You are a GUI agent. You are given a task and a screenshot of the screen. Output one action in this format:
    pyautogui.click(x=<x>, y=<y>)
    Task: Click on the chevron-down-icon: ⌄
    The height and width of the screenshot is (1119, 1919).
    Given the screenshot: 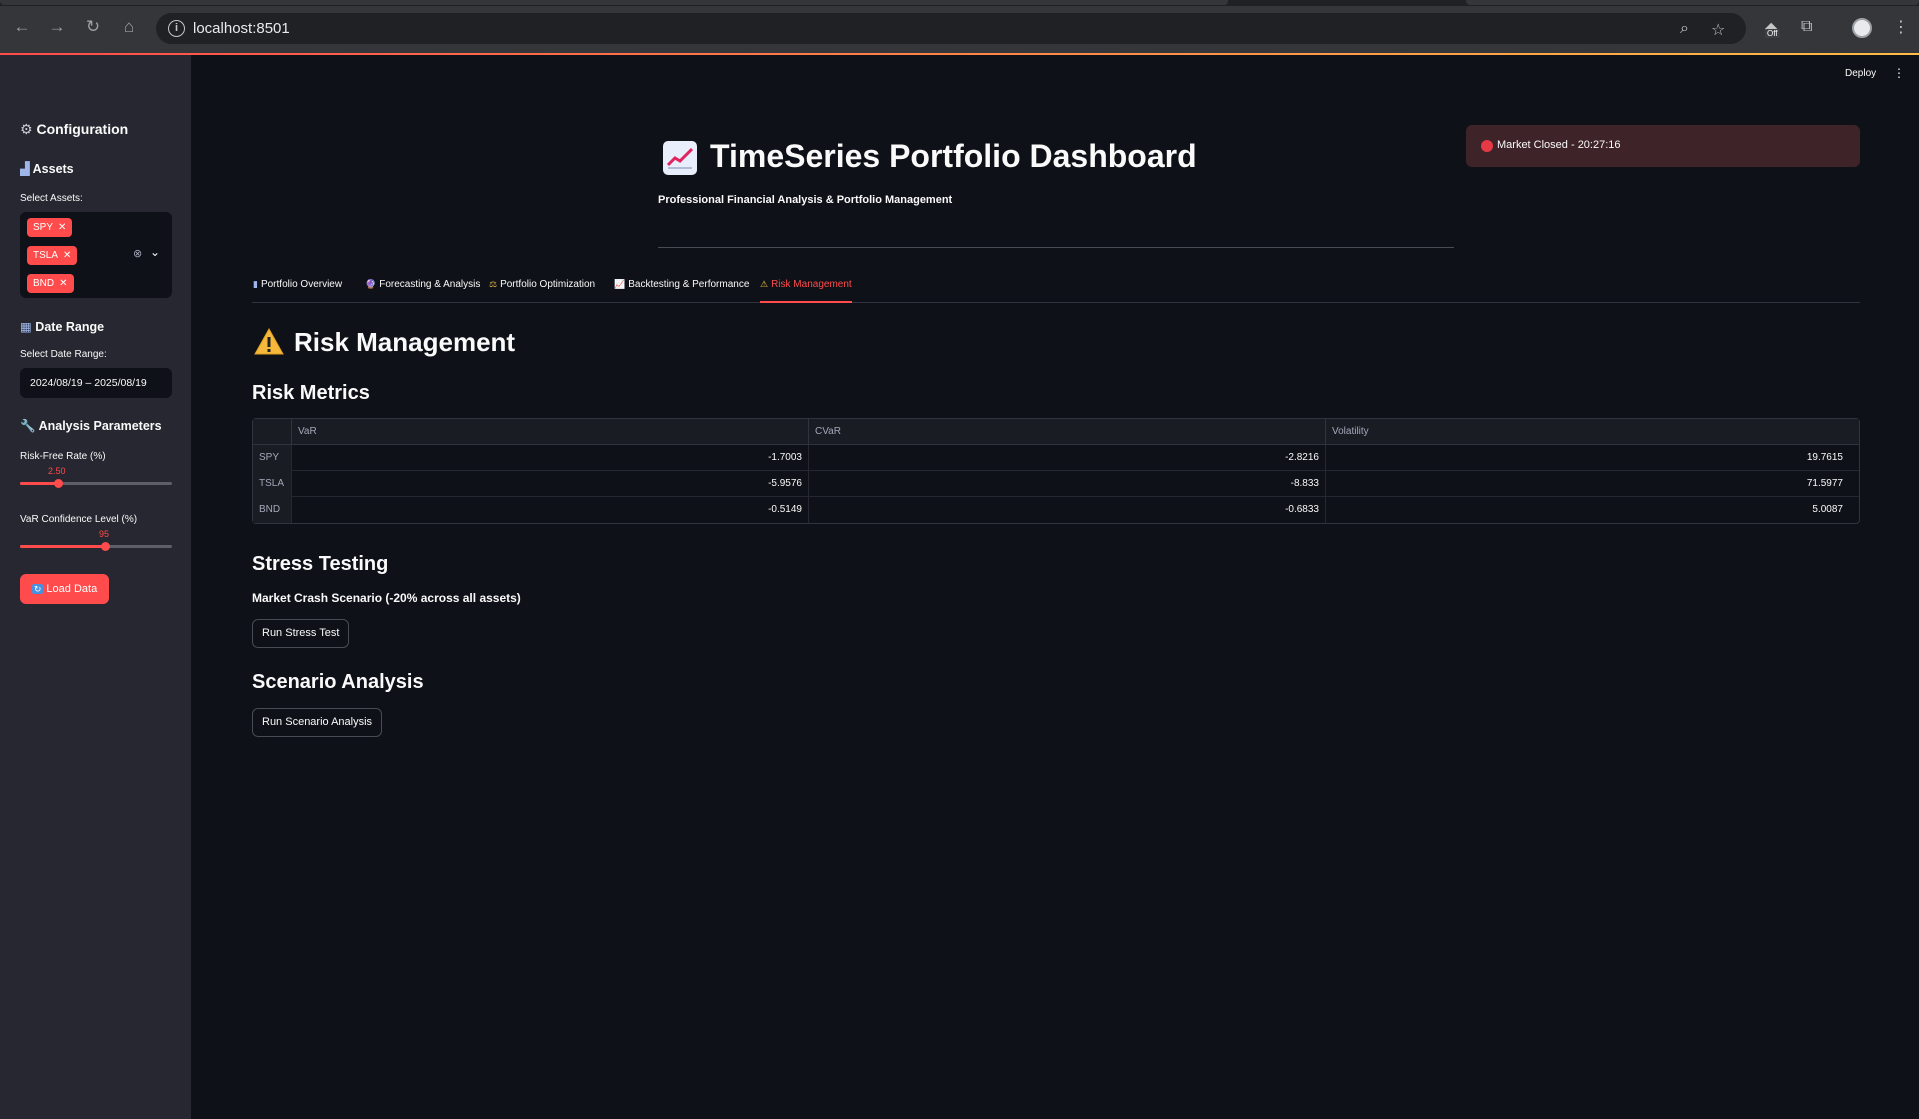 What is the action you would take?
    pyautogui.click(x=155, y=252)
    